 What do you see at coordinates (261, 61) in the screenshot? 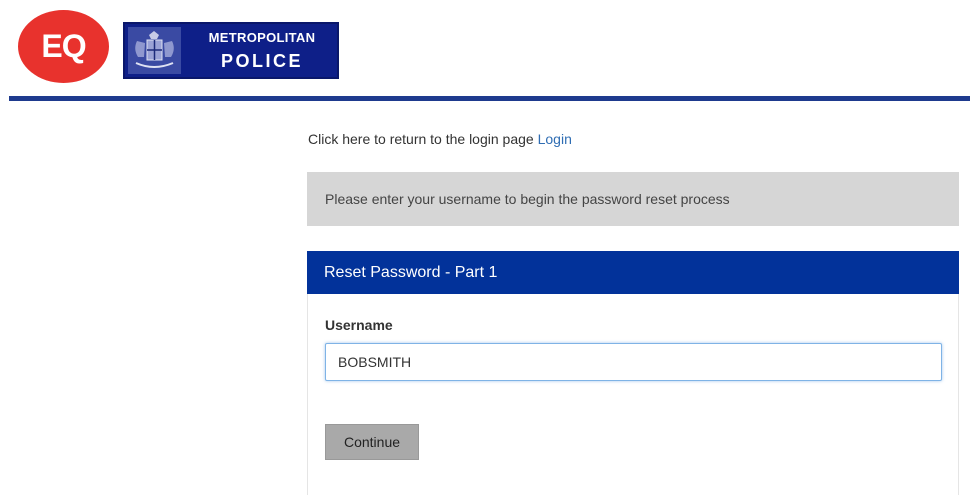
I see `met-logo-line2: POLICE` at bounding box center [261, 61].